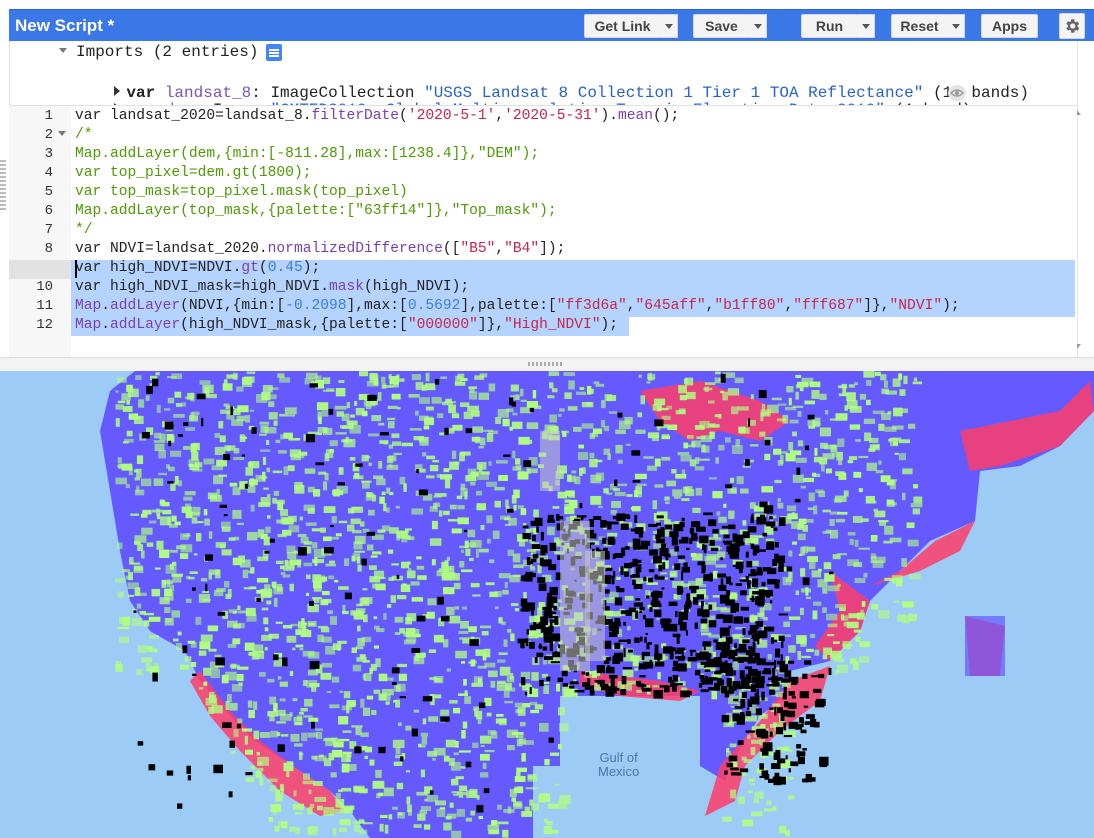  Describe the element at coordinates (197, 268) in the screenshot. I see `code-line: var high_NDVI=NDVI.gt(0.45);` at that location.